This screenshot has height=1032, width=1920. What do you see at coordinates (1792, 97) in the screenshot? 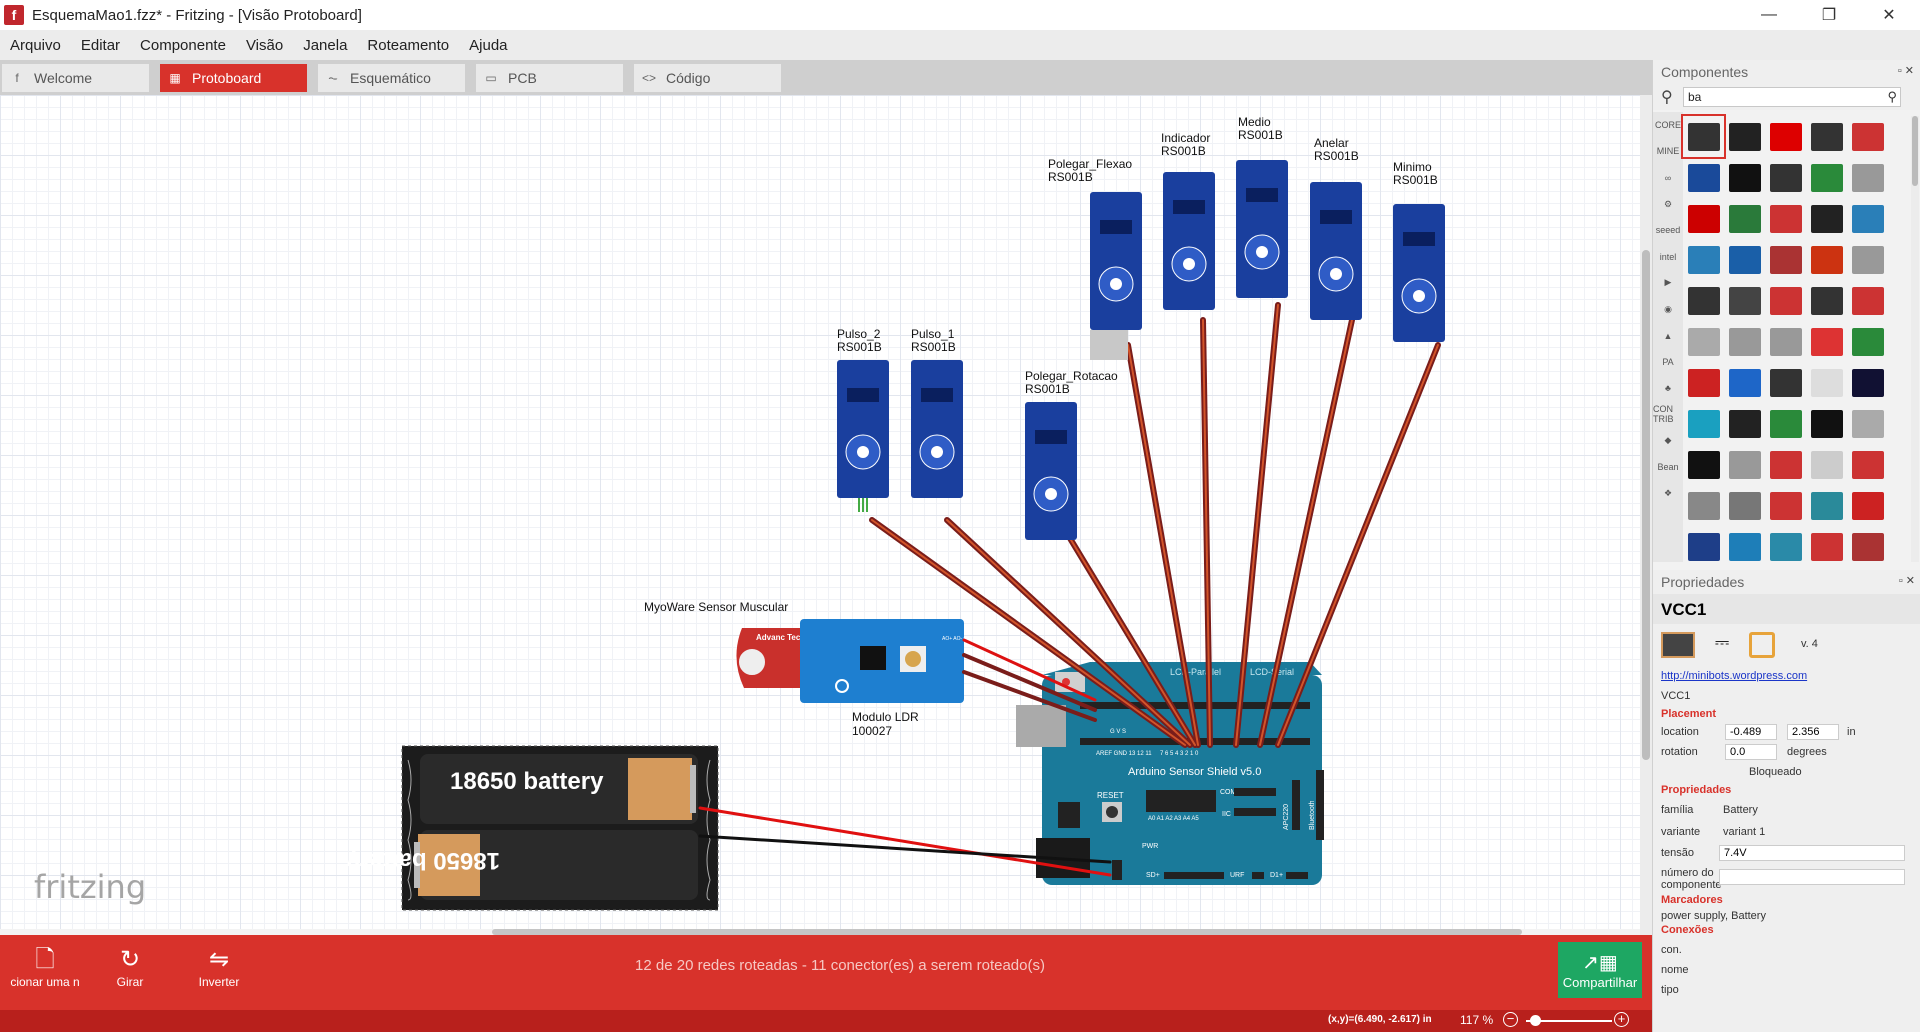
I see `search-input: ba` at bounding box center [1792, 97].